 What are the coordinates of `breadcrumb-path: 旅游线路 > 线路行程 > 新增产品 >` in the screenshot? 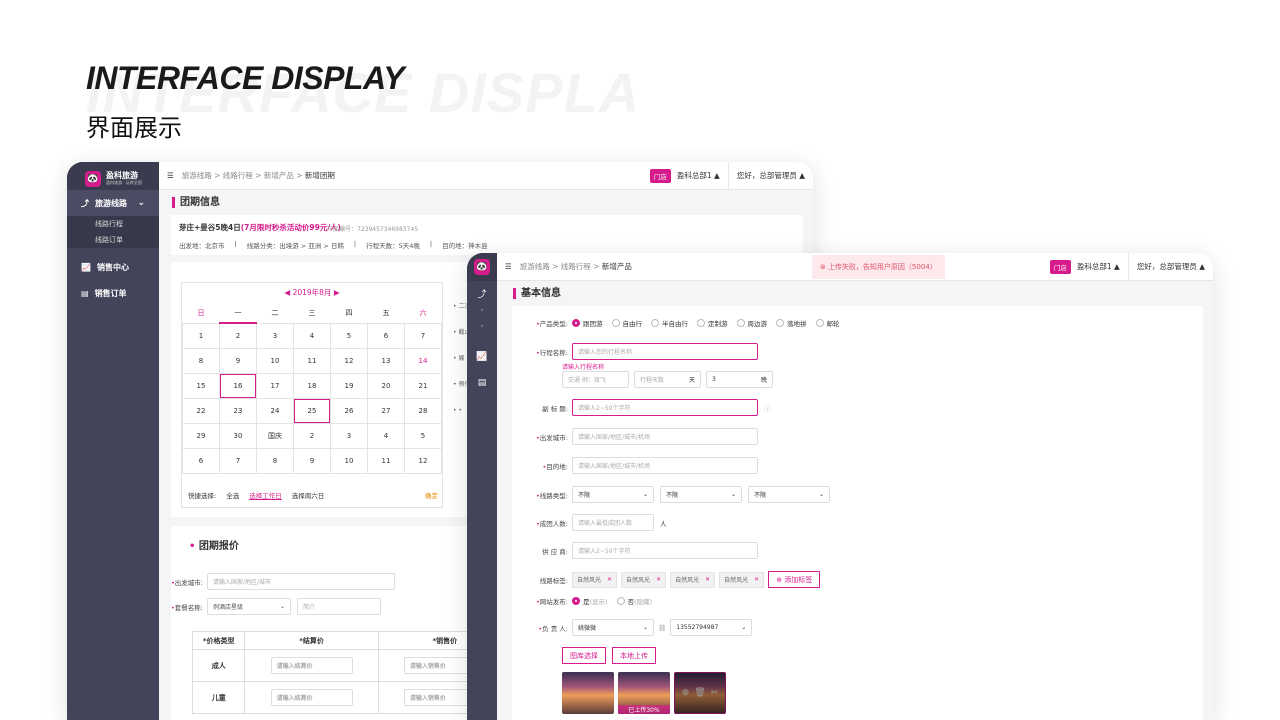 It's located at (243, 175).